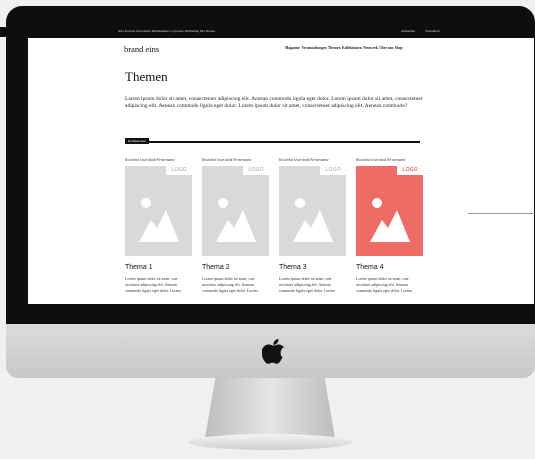 This screenshot has width=535, height=459. I want to click on login-link: Anmelden, so click(408, 31).